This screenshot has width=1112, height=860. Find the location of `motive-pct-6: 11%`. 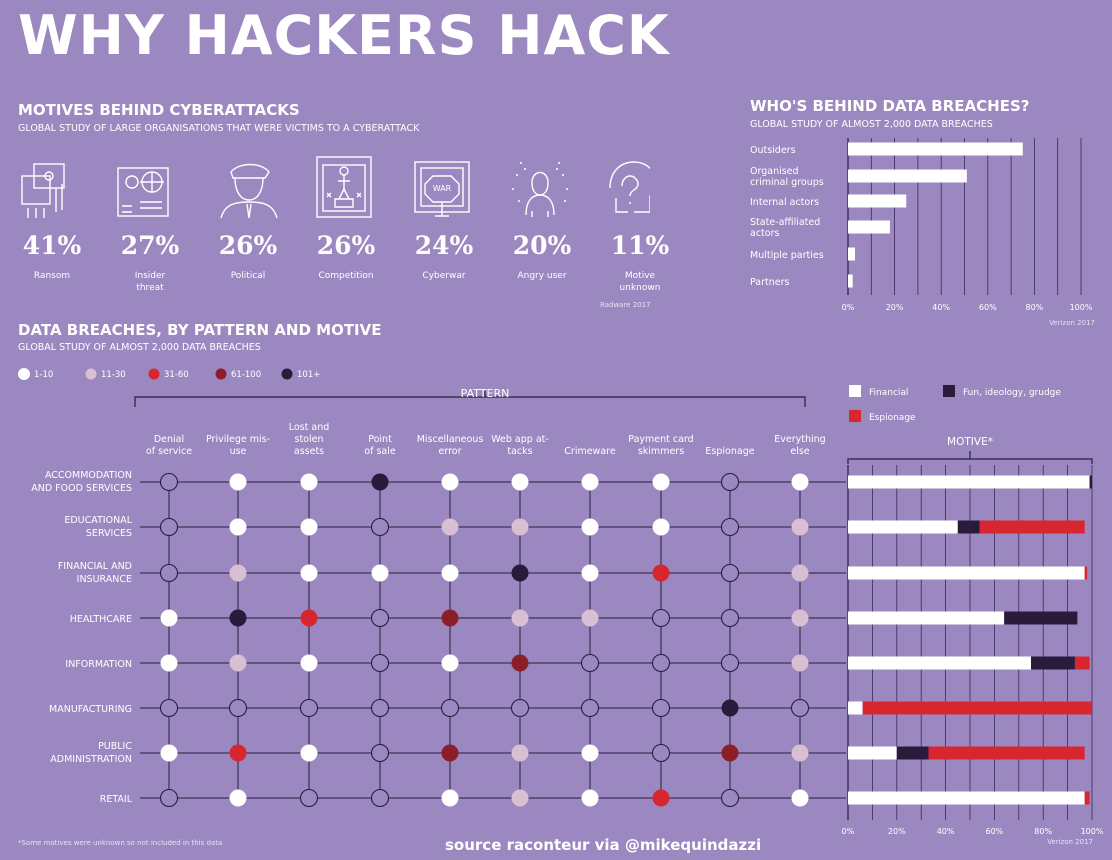

motive-pct-6: 11% is located at coordinates (640, 245).